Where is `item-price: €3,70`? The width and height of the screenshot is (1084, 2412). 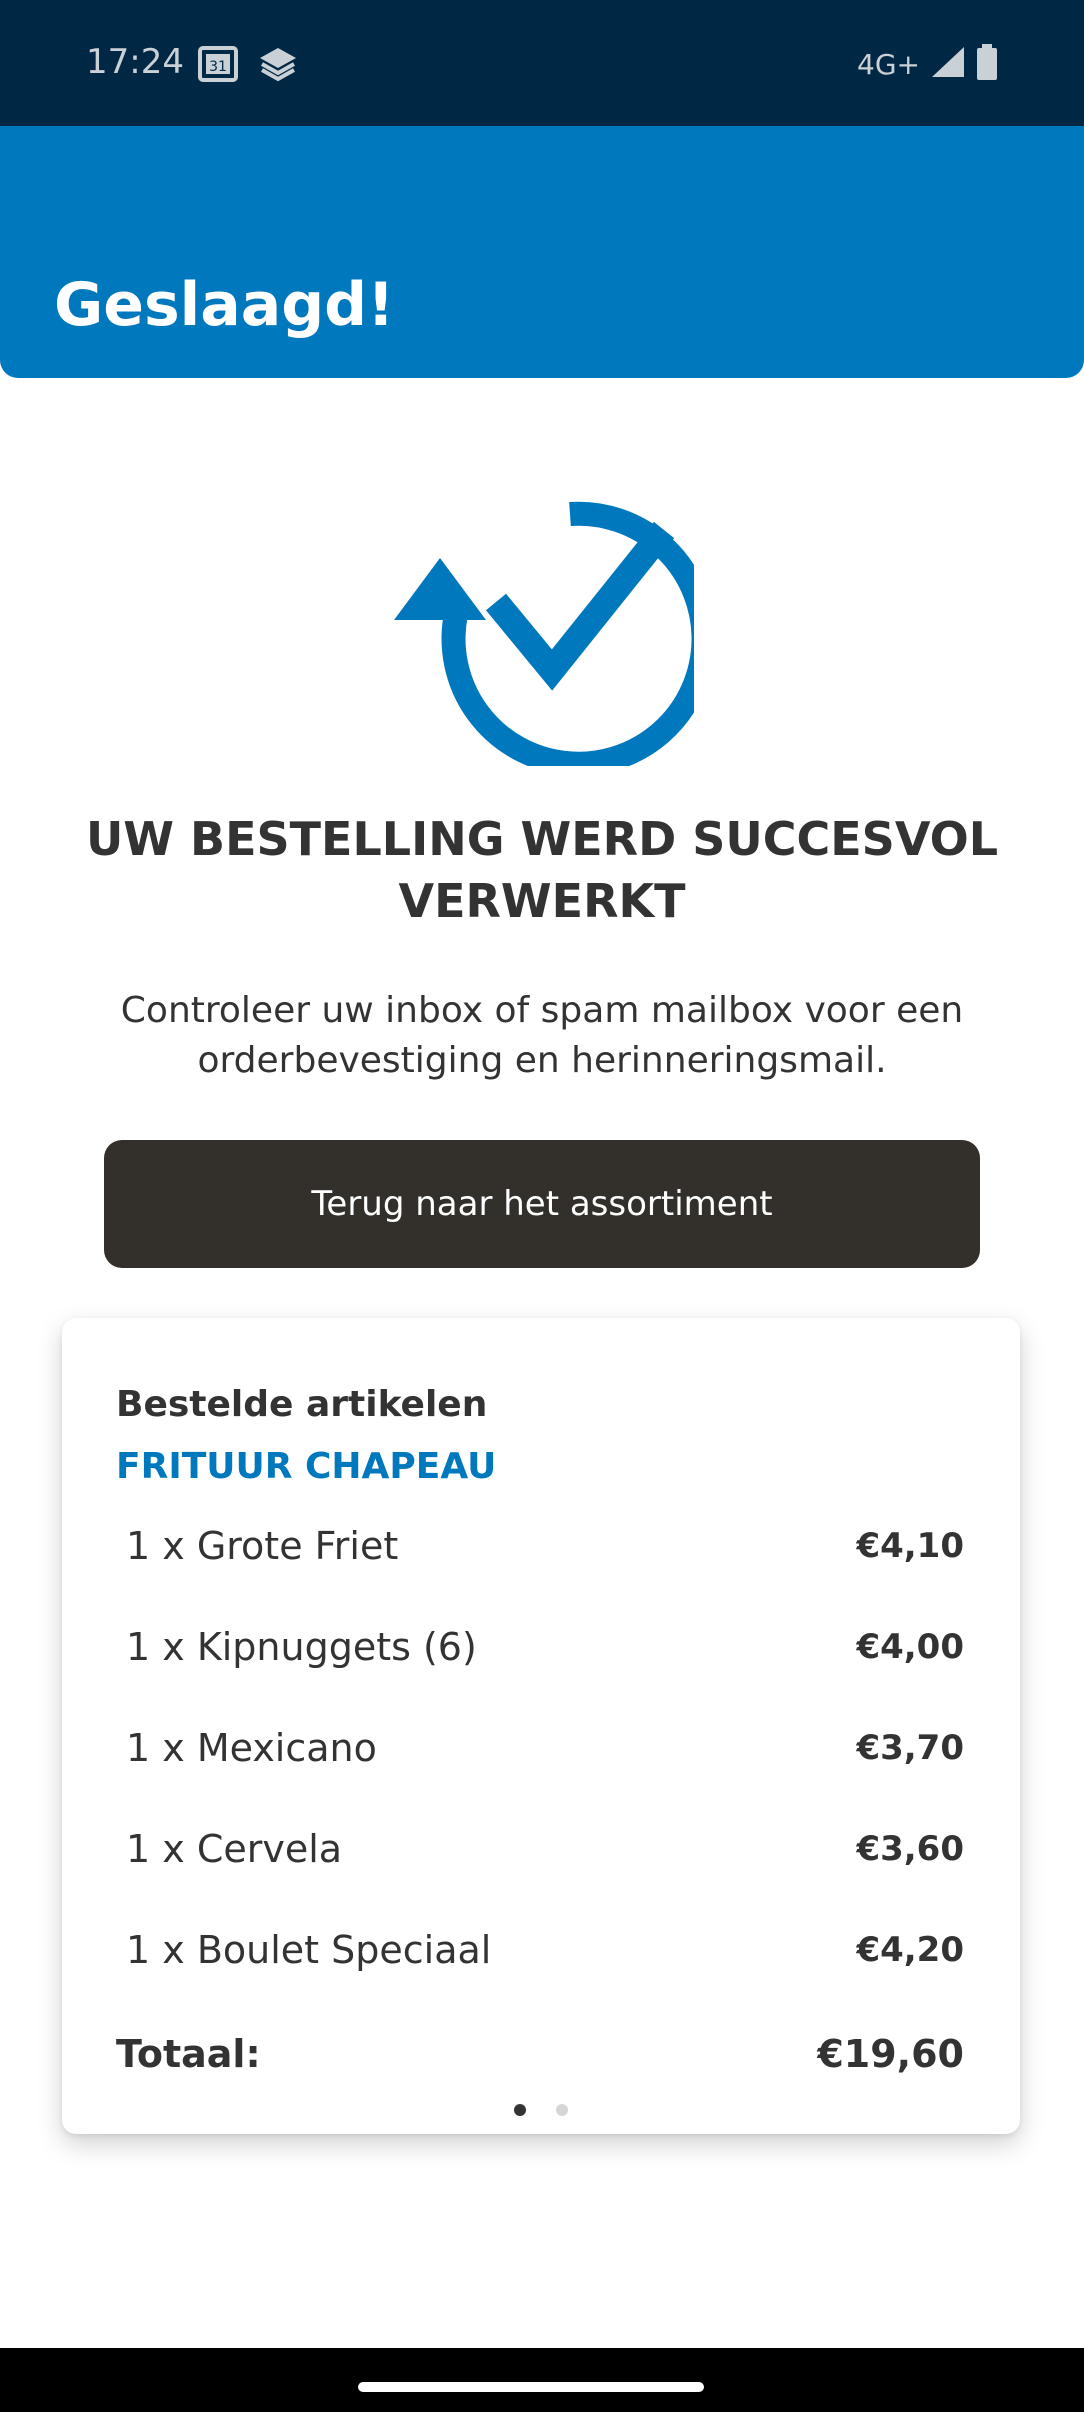 item-price: €3,70 is located at coordinates (910, 1748).